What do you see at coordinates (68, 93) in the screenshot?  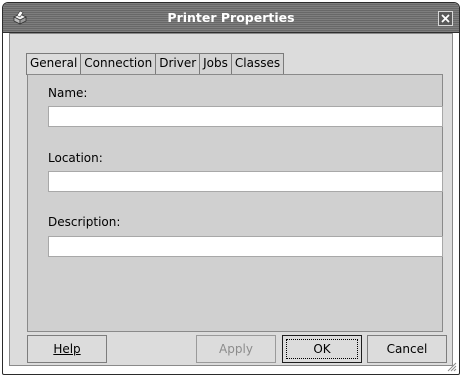 I see `name-label: Name:` at bounding box center [68, 93].